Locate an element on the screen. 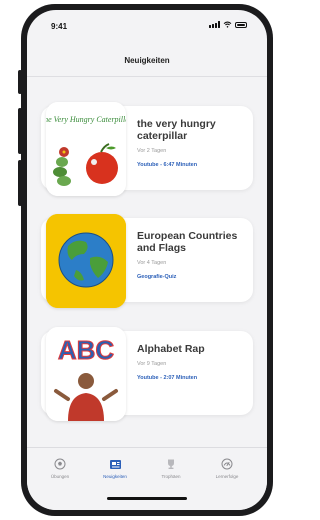  tab-lernerfolge: Lernerfolge is located at coordinates (227, 468).